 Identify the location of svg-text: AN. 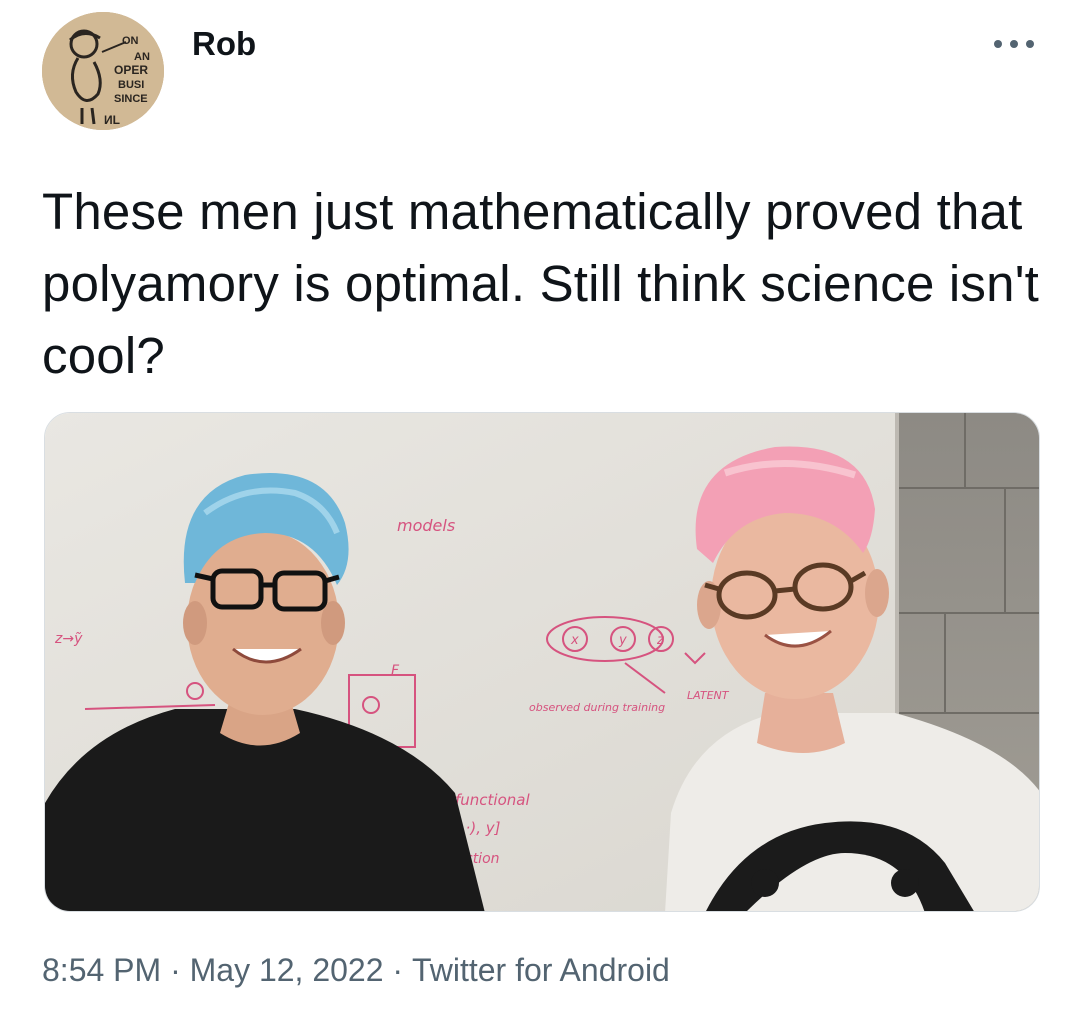
(142, 57).